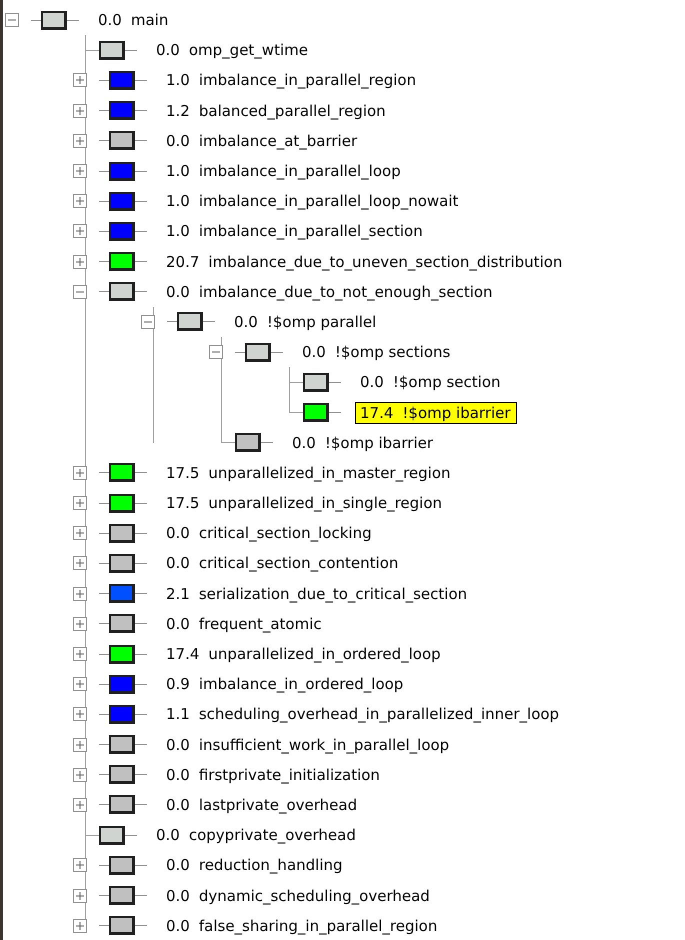  I want to click on node-label: !$omp parallel, so click(321, 321).